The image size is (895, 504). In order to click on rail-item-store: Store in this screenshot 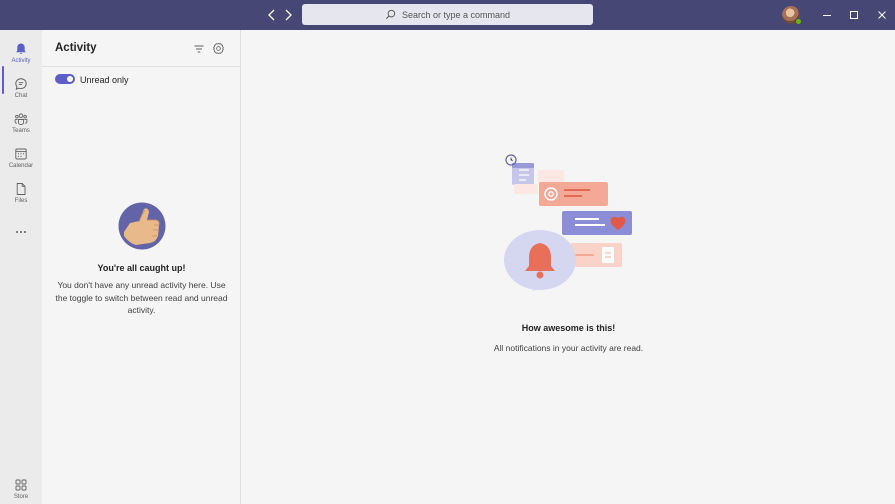, I will do `click(21, 490)`.